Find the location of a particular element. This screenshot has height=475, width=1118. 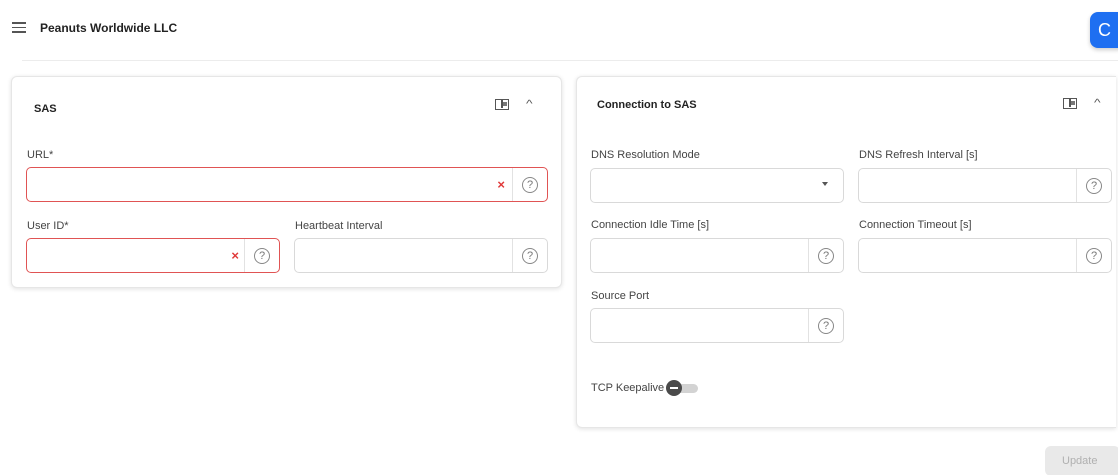

dns-resolution-mode-select is located at coordinates (717, 185).